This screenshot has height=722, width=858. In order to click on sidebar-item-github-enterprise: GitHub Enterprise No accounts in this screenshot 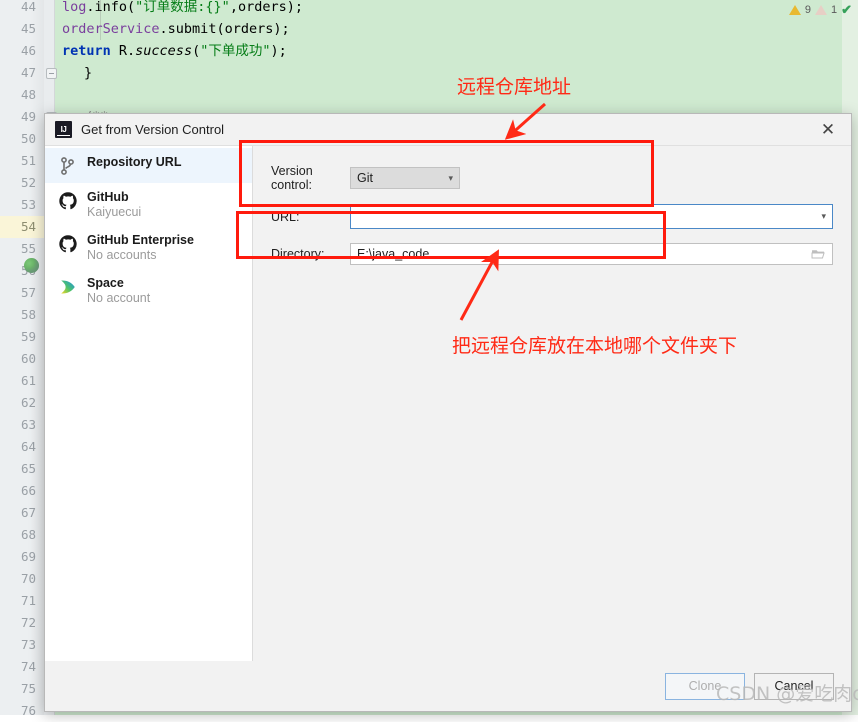, I will do `click(148, 247)`.